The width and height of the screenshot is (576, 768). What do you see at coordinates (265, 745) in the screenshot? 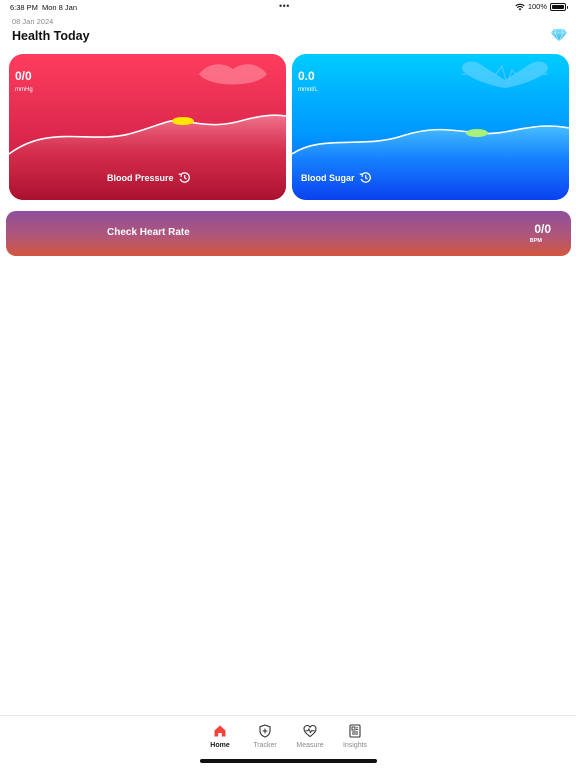
I see `tab-label: Tracker` at bounding box center [265, 745].